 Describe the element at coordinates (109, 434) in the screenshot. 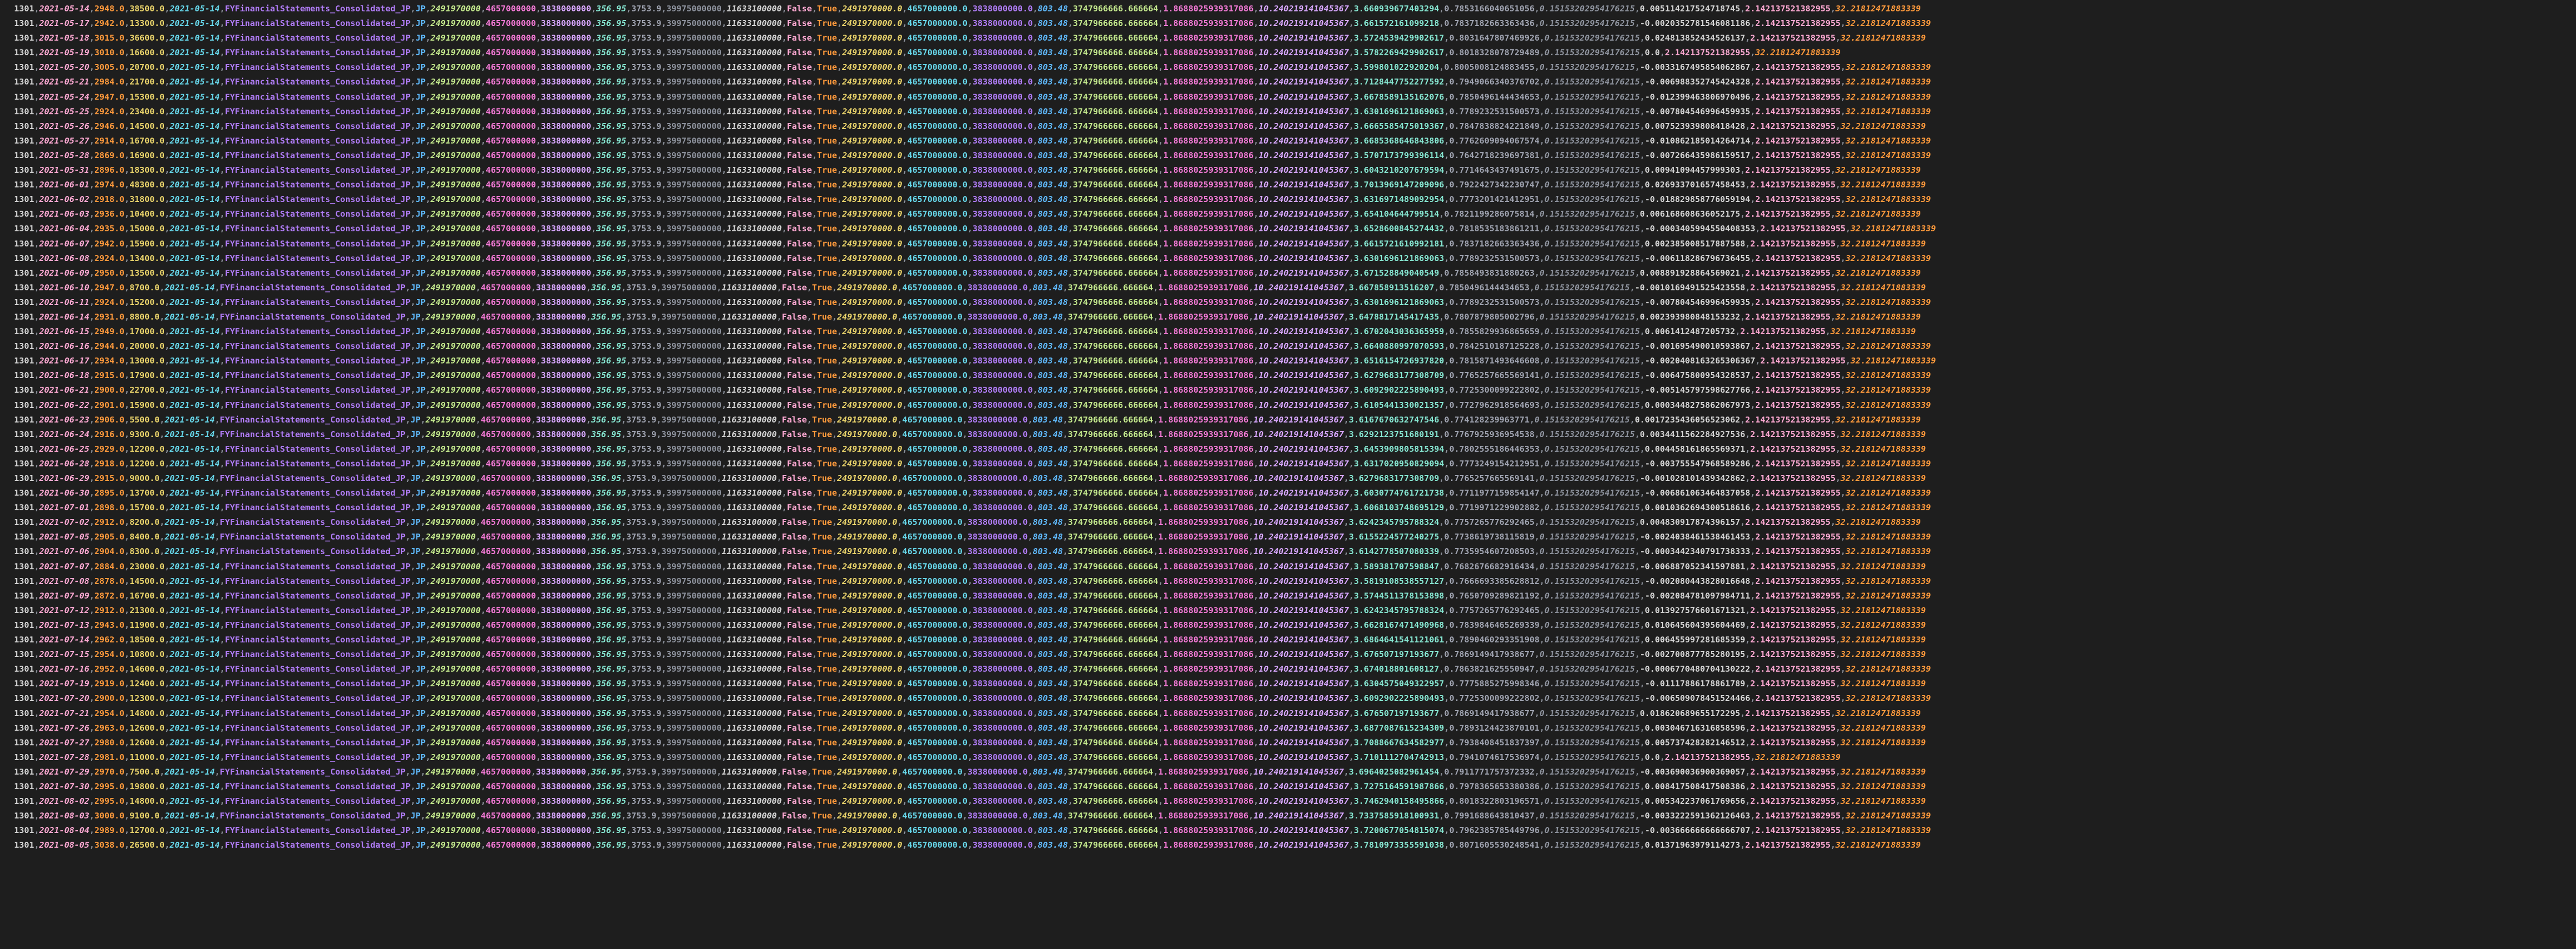

I see `csv-field: 2916.0` at that location.